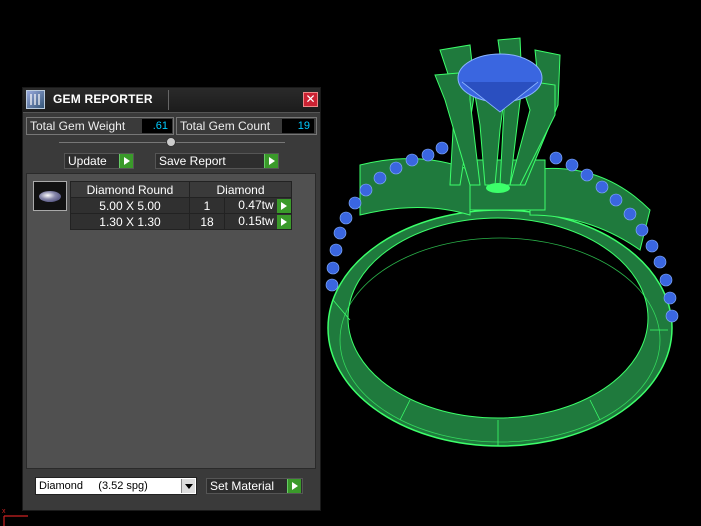  I want to click on row-weight: 0.15tw, so click(258, 221).